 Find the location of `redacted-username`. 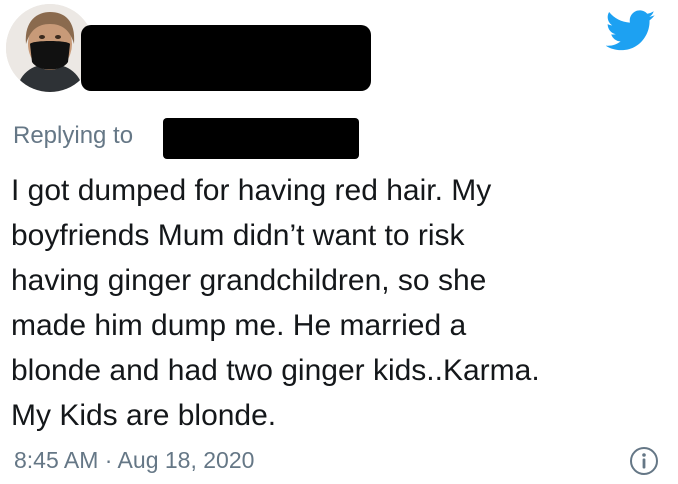

redacted-username is located at coordinates (226, 58).